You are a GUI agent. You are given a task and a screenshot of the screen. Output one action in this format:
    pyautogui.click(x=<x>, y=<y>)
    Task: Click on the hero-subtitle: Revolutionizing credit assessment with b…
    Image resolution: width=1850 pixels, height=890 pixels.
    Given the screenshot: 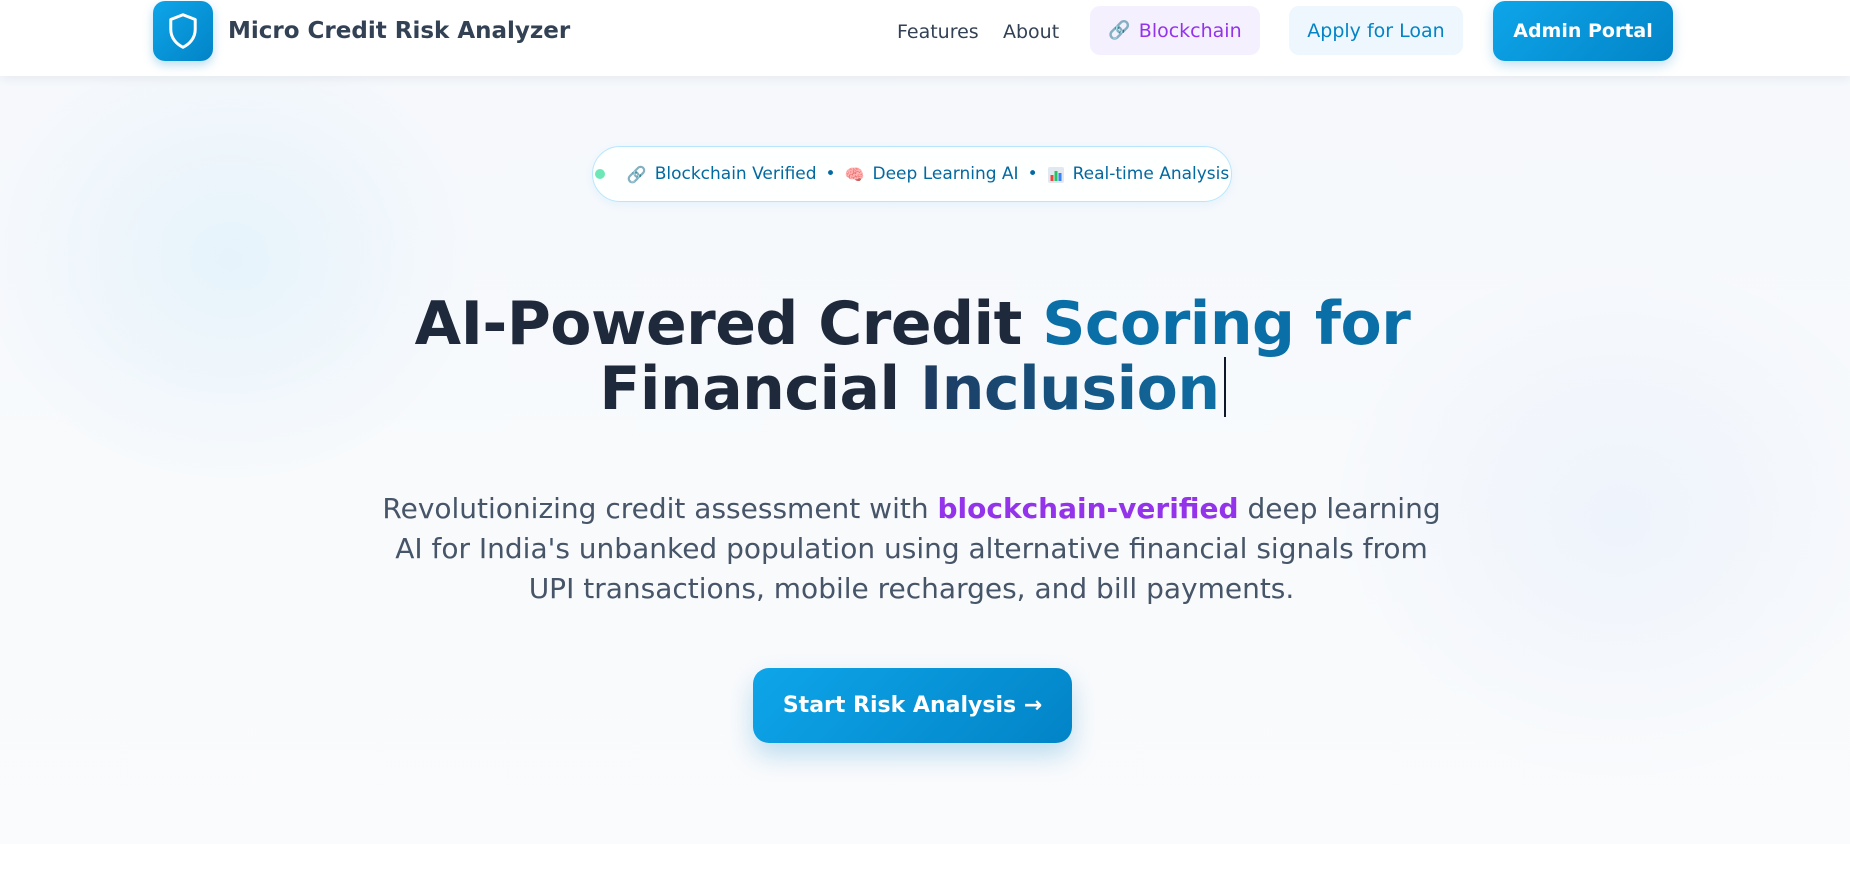 What is the action you would take?
    pyautogui.click(x=911, y=549)
    